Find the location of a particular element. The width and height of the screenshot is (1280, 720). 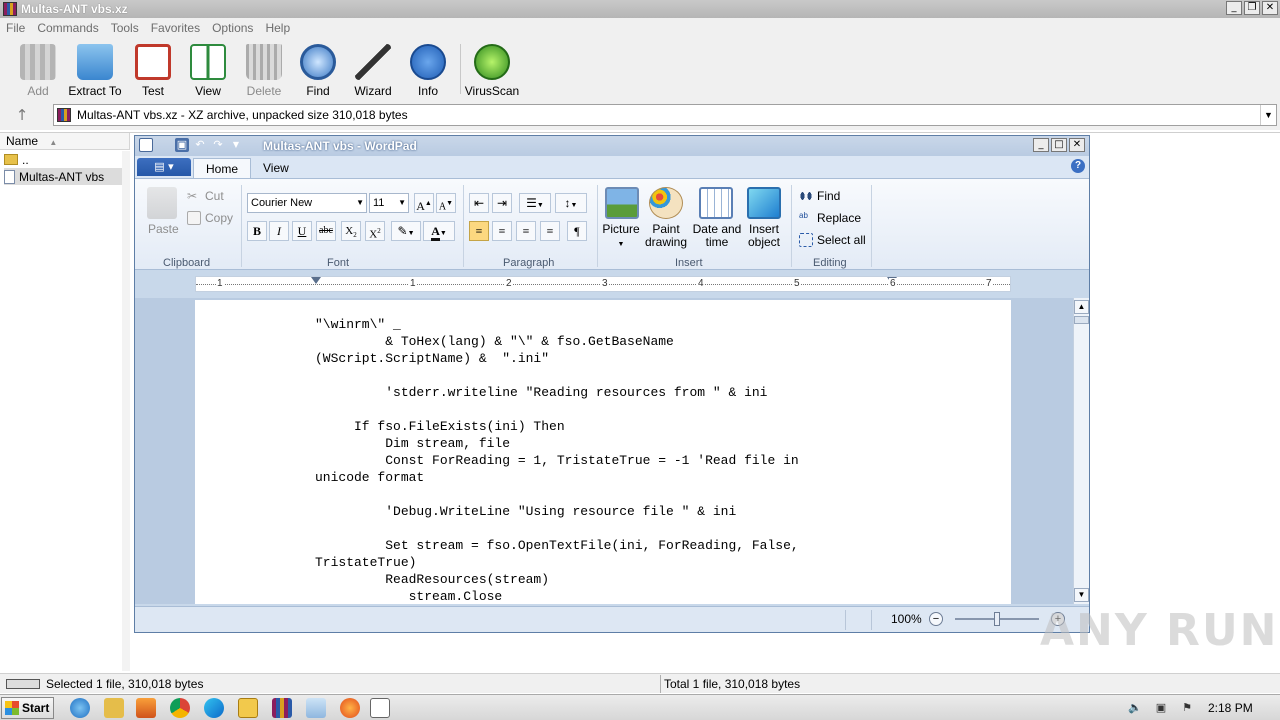

shrink-font-button: A▼ is located at coordinates (446, 203).